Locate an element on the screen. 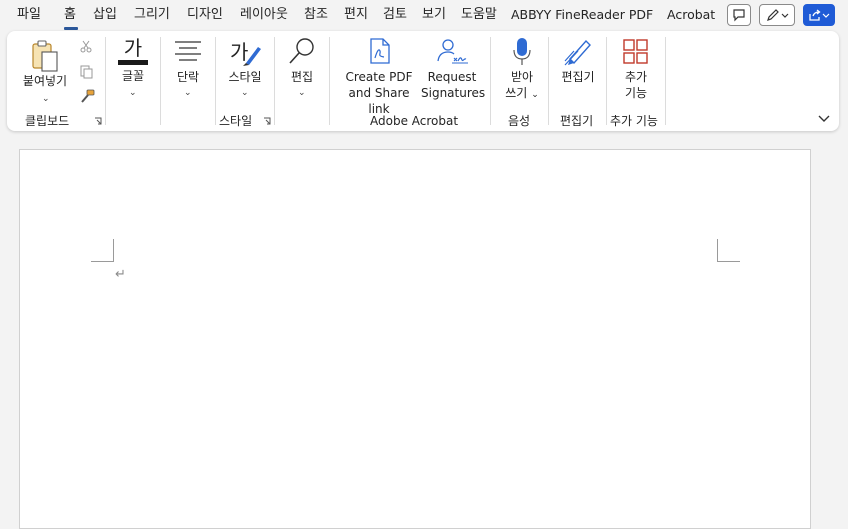 This screenshot has height=529, width=848. tab-review: 검토 is located at coordinates (395, 15).